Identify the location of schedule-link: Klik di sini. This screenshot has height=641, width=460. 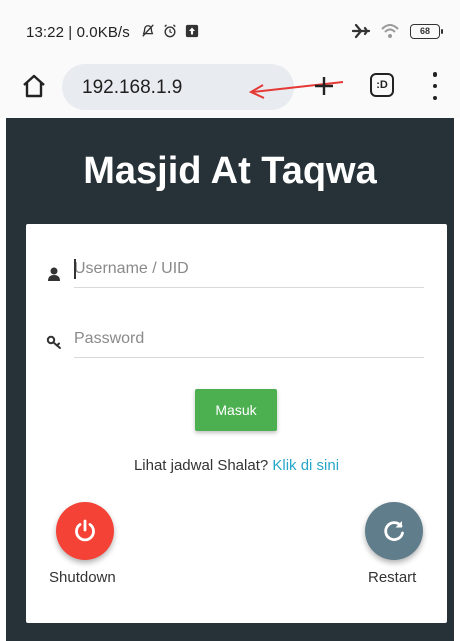
(305, 465).